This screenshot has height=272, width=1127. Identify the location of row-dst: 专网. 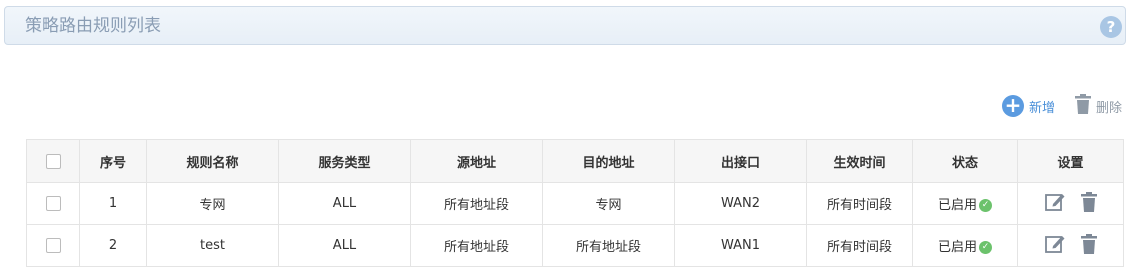
(608, 203).